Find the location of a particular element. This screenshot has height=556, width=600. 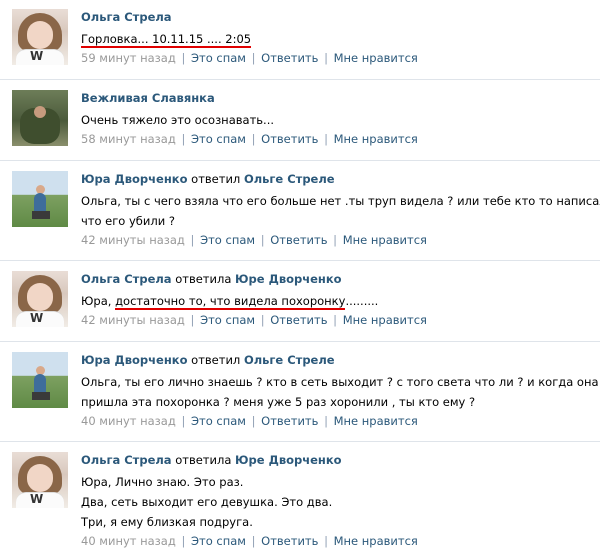

author-link: Вежливая Славянка is located at coordinates (148, 98).